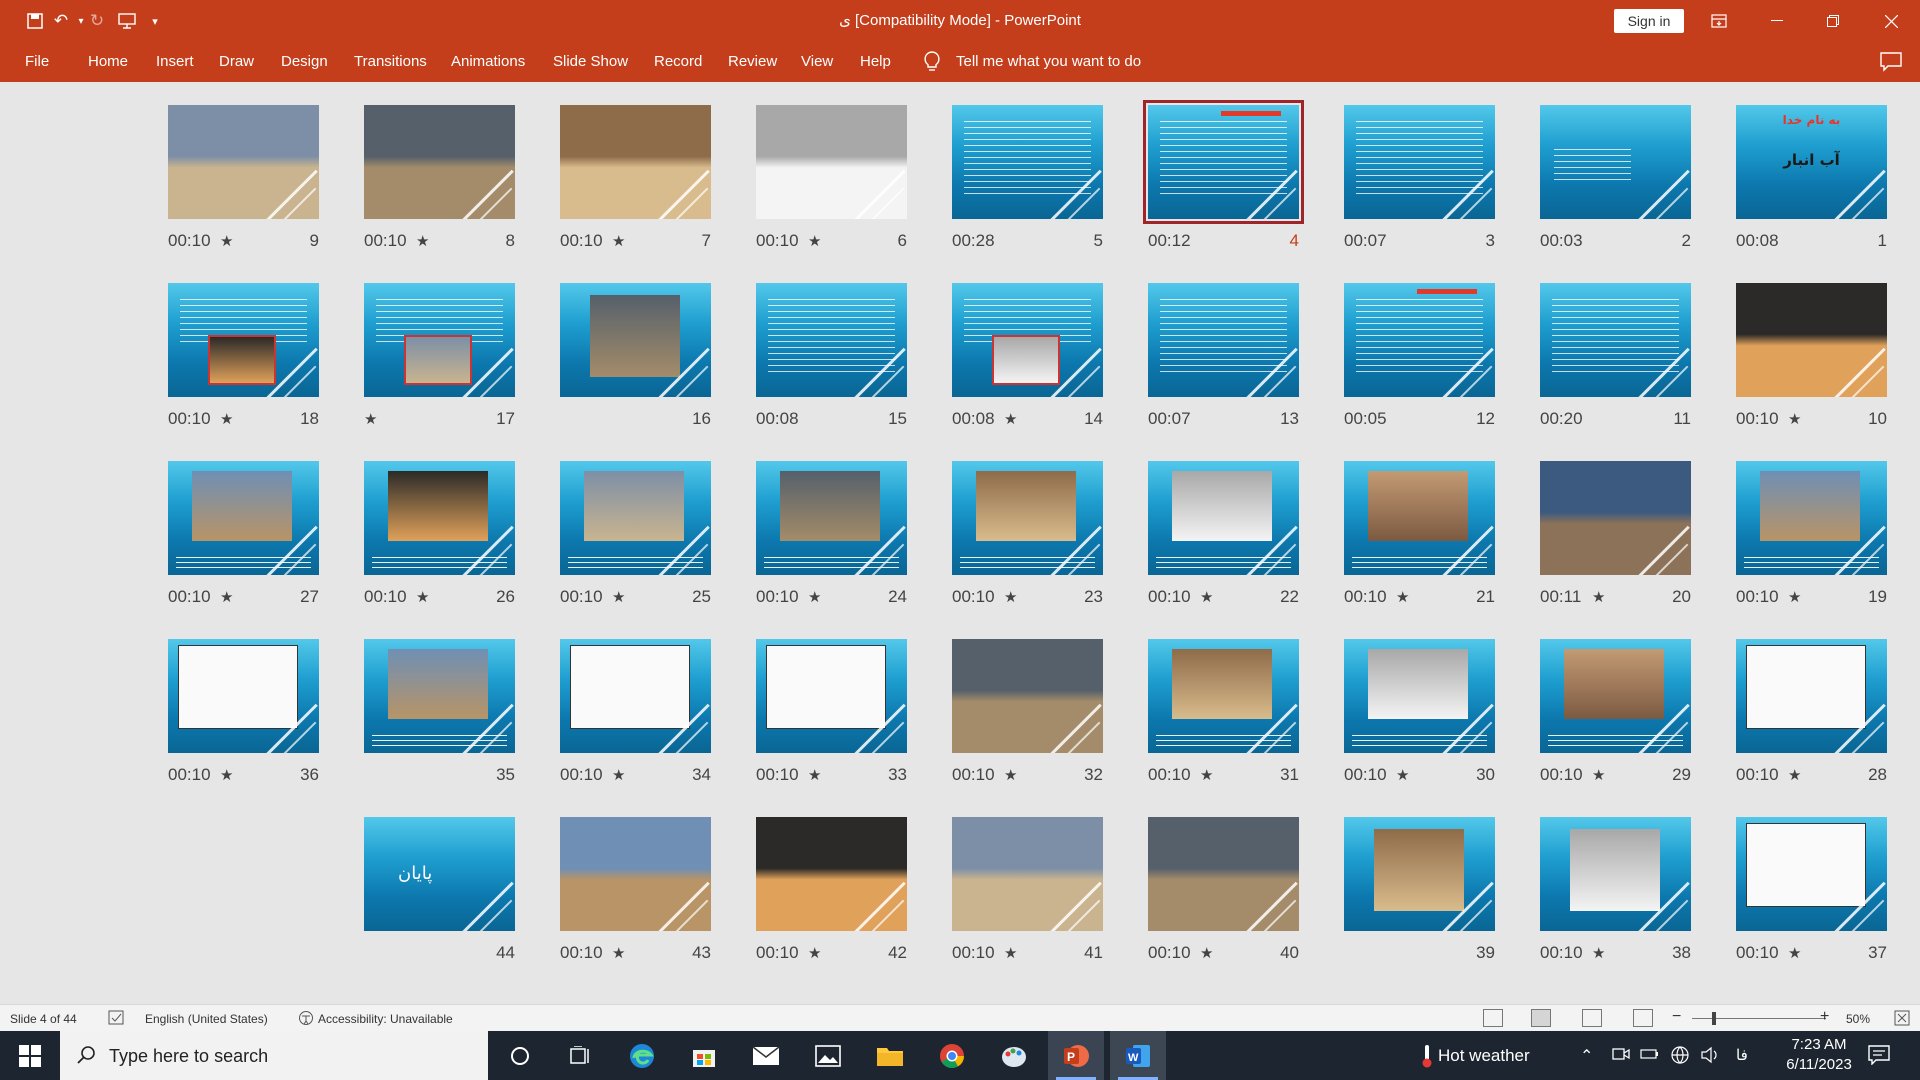  I want to click on restore-icon, so click(1833, 21).